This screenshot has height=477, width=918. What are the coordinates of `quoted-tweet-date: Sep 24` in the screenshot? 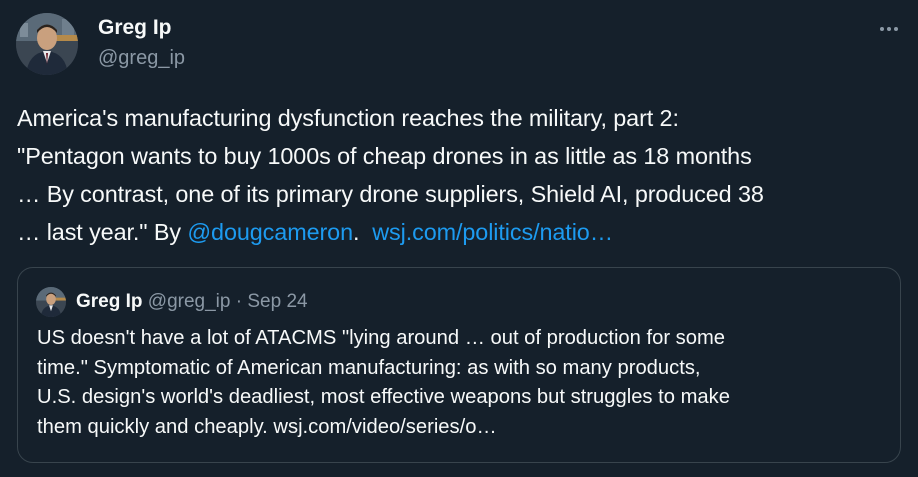 It's located at (277, 301).